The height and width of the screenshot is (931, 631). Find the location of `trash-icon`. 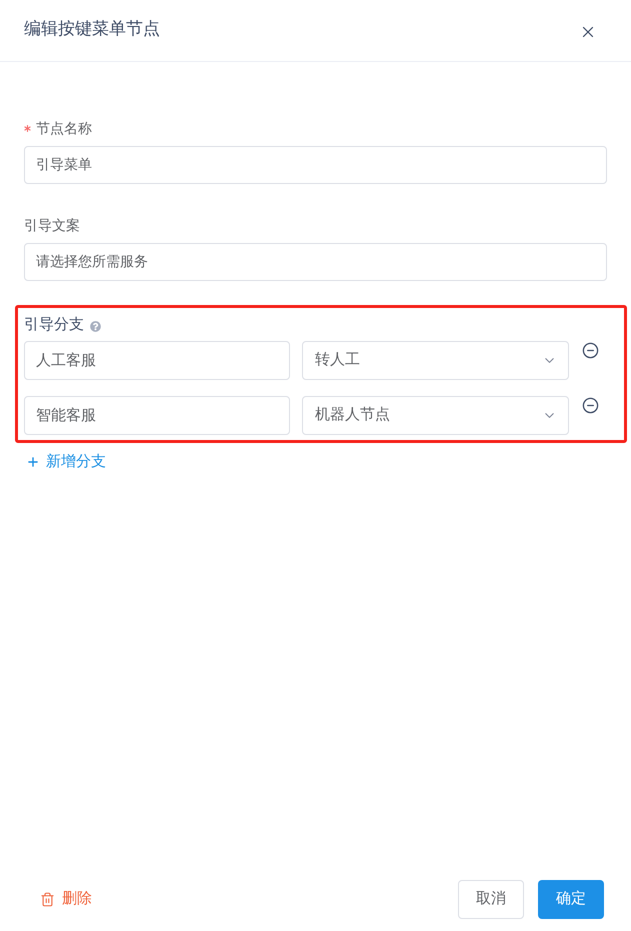

trash-icon is located at coordinates (47, 899).